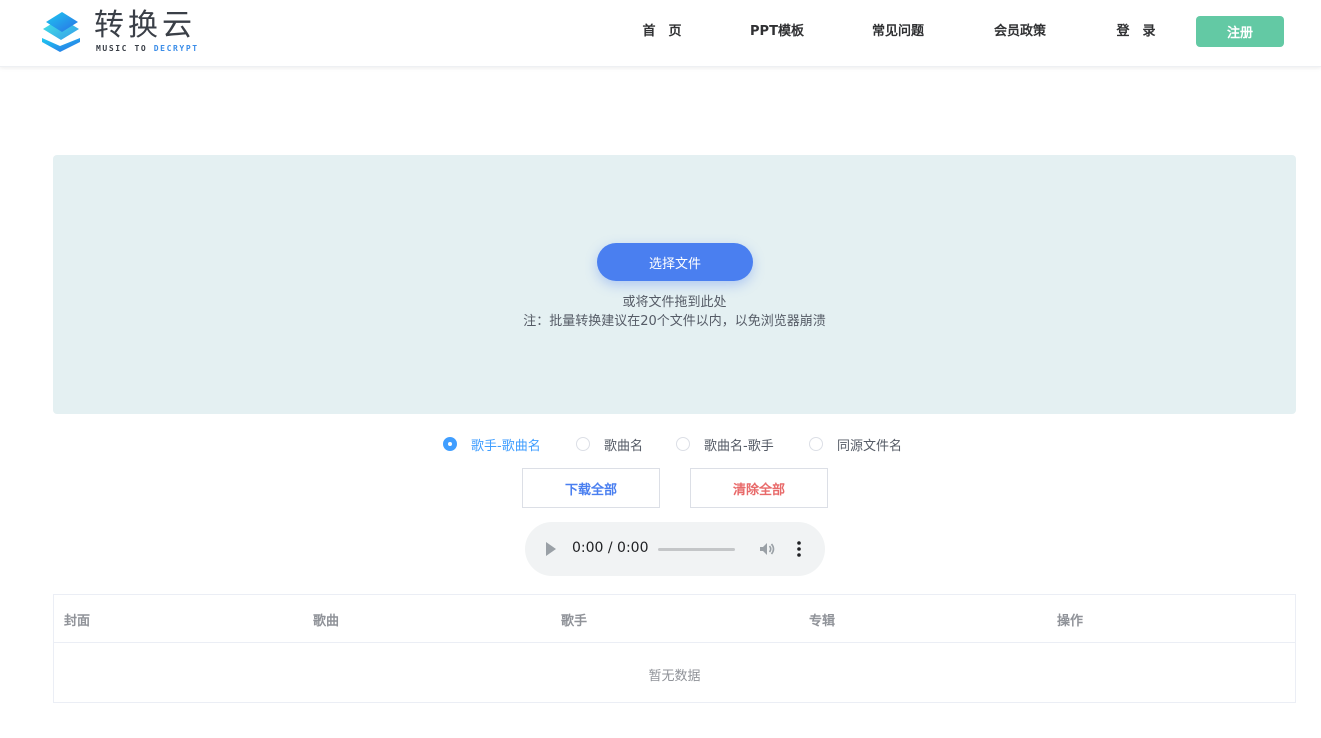 Image resolution: width=1321 pixels, height=738 pixels. I want to click on radio-label: 歌手-歌曲名, so click(506, 446).